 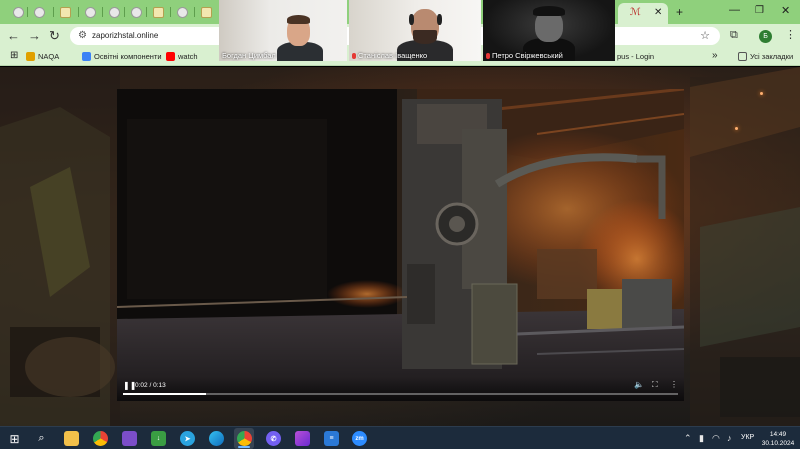 I want to click on active-indicator, so click(x=244, y=447).